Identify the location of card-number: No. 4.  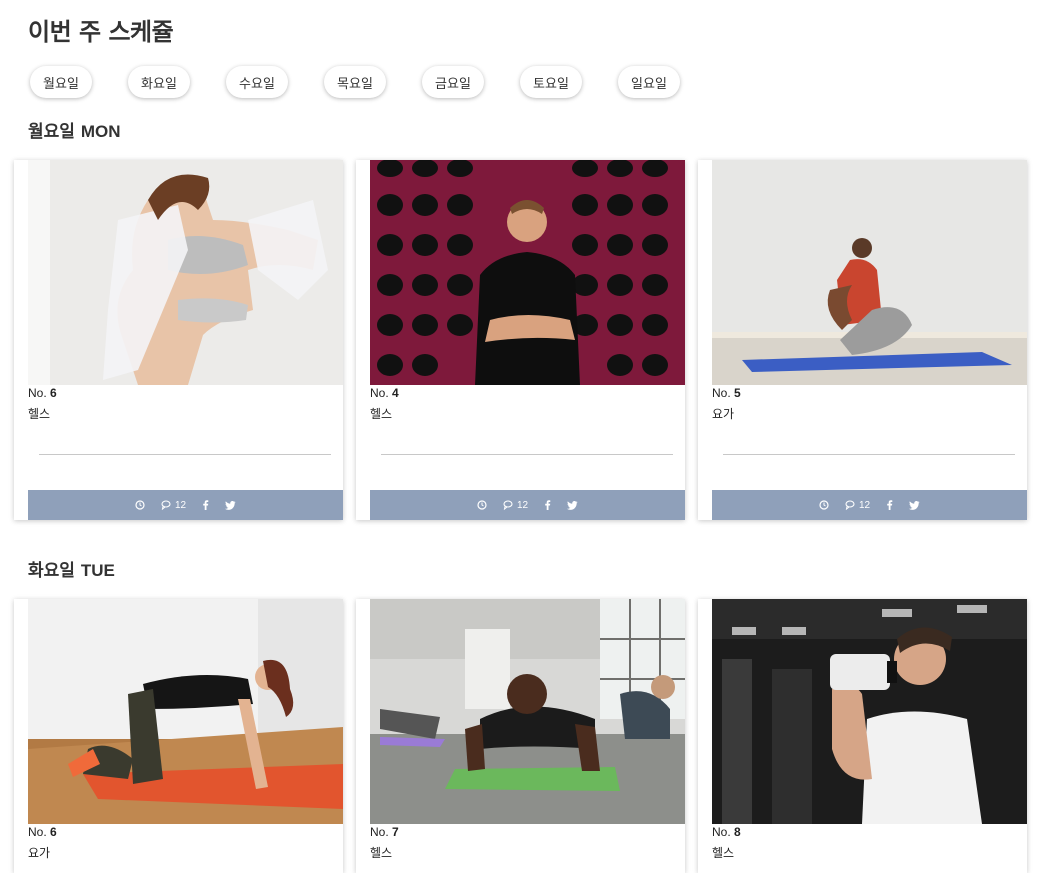
(384, 393).